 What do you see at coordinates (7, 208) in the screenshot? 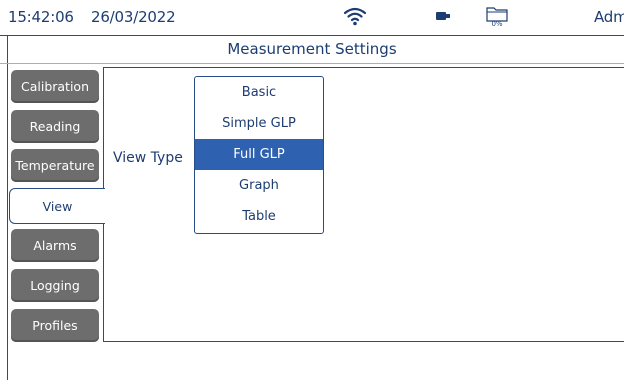
I see `screen-left-border` at bounding box center [7, 208].